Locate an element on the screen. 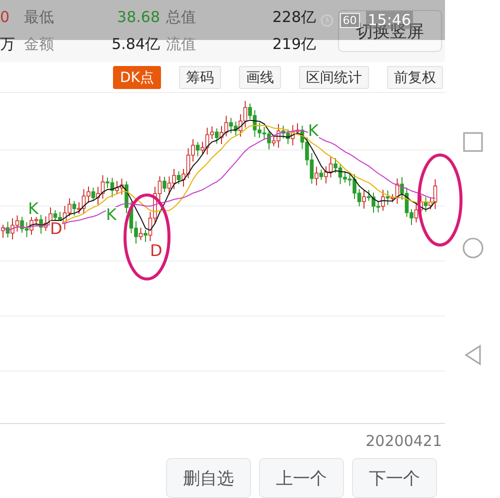 The height and width of the screenshot is (498, 500). stat-value: 5.84亿 is located at coordinates (135, 44).